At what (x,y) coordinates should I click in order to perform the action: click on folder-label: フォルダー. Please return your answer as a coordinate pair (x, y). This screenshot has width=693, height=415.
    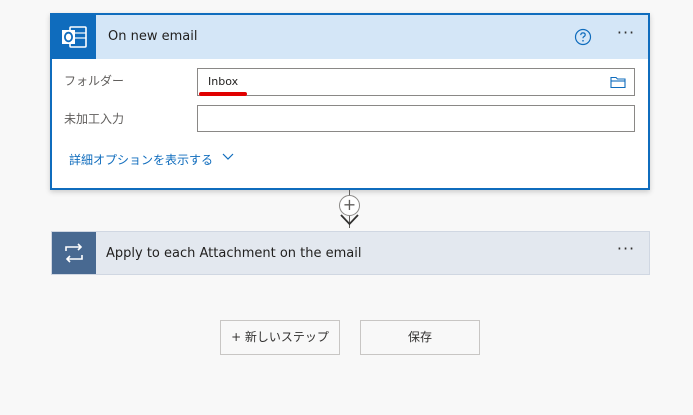
    Looking at the image, I should click on (94, 81).